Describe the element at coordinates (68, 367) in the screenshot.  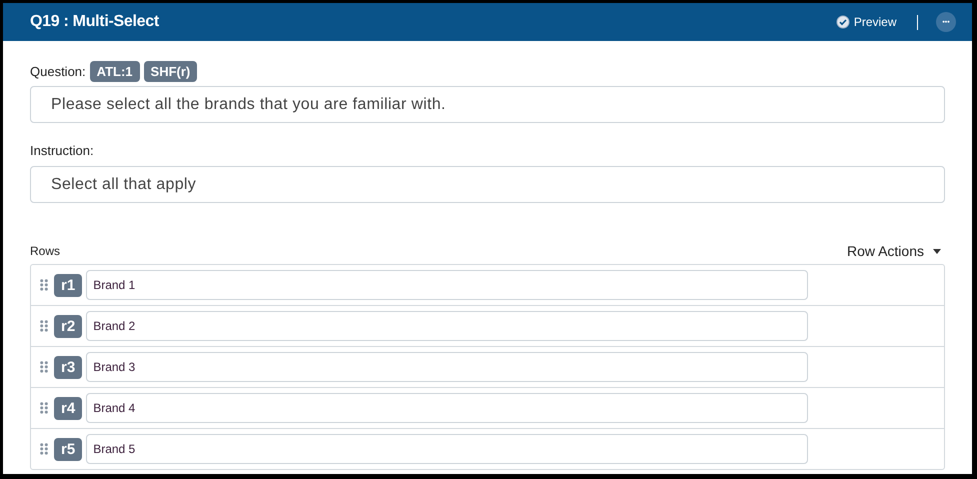
I see `row-code-tag: r3` at that location.